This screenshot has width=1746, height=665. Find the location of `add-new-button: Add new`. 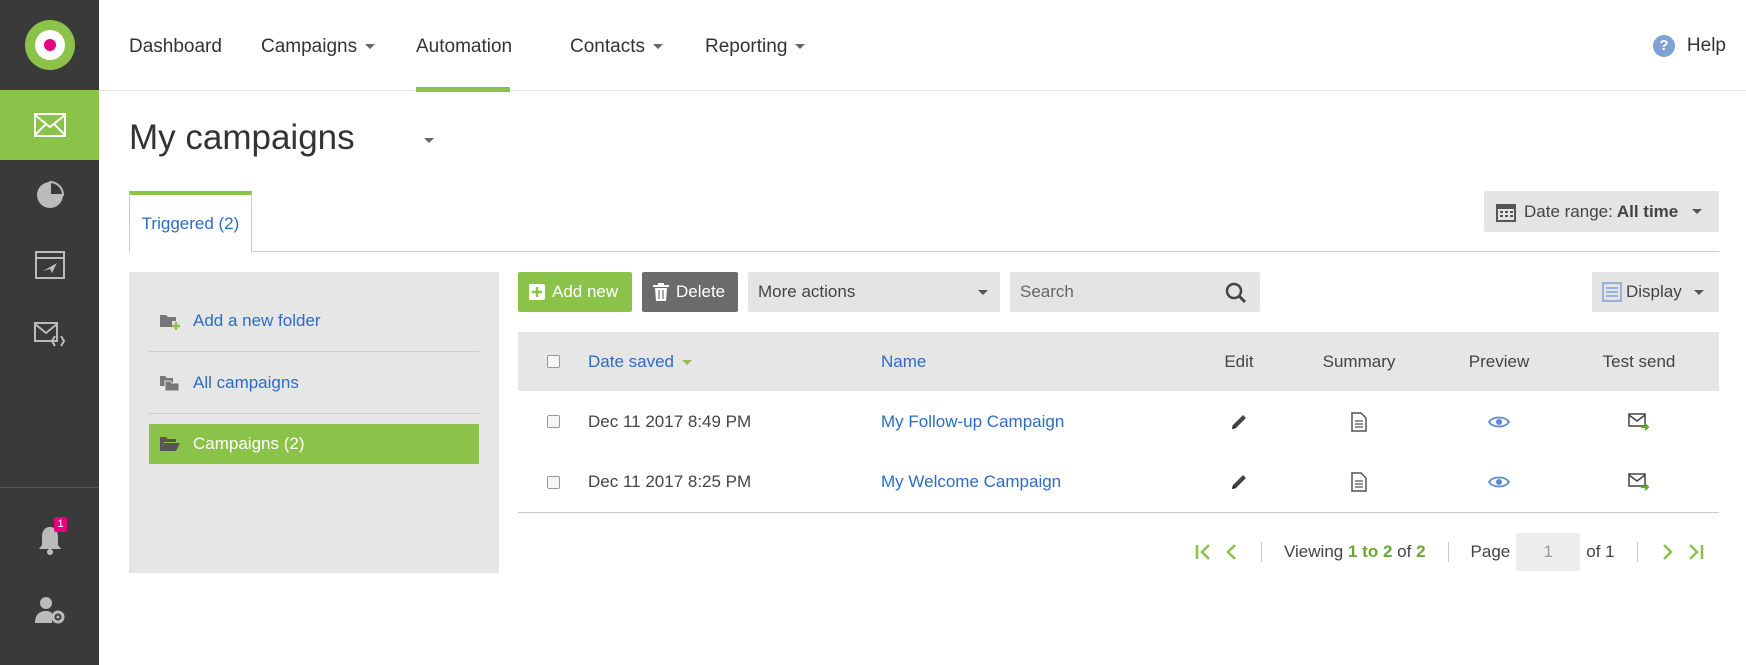

add-new-button: Add new is located at coordinates (575, 292).